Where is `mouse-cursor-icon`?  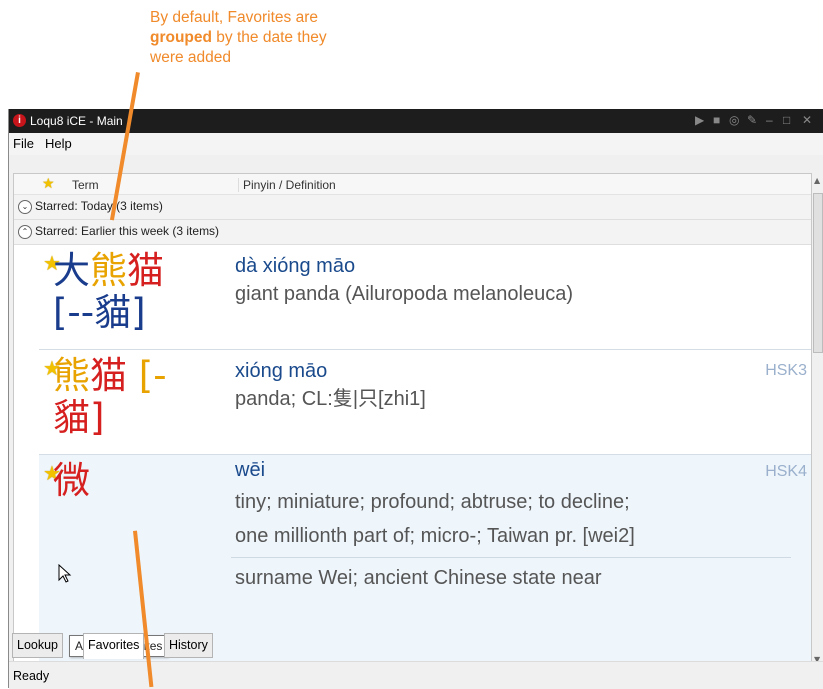
mouse-cursor-icon is located at coordinates (65, 573).